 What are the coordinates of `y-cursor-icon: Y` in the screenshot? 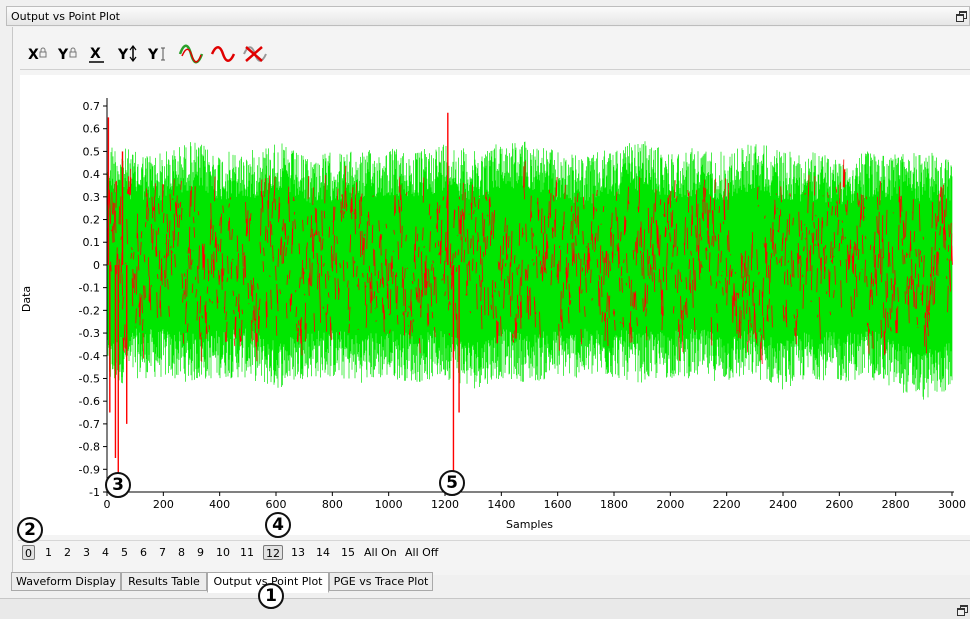 It's located at (153, 55).